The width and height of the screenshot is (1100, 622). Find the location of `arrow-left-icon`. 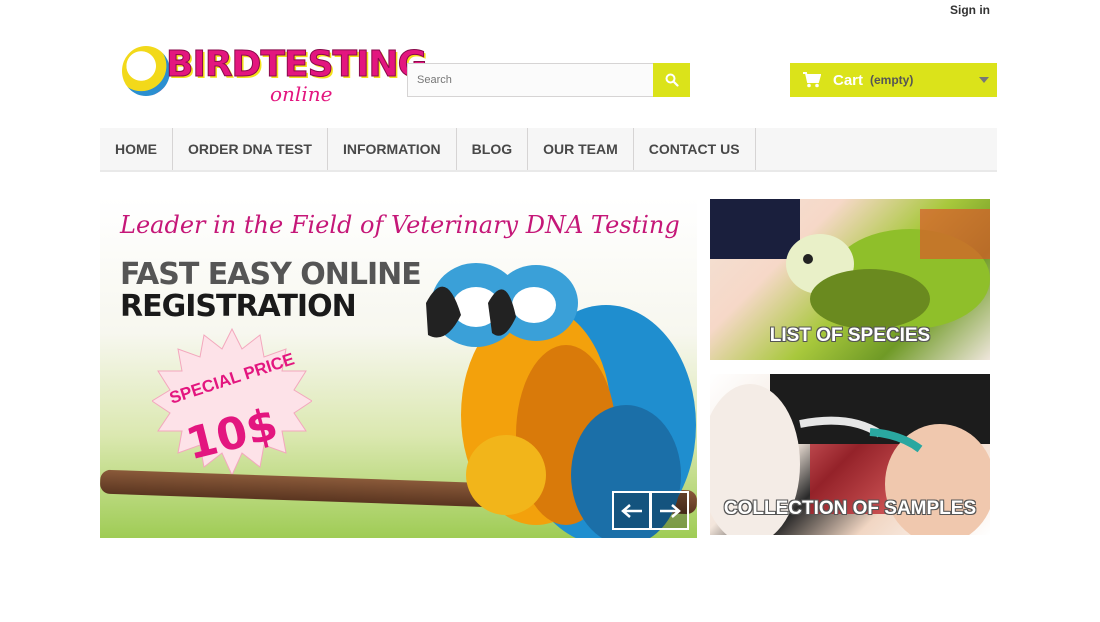

arrow-left-icon is located at coordinates (631, 510).